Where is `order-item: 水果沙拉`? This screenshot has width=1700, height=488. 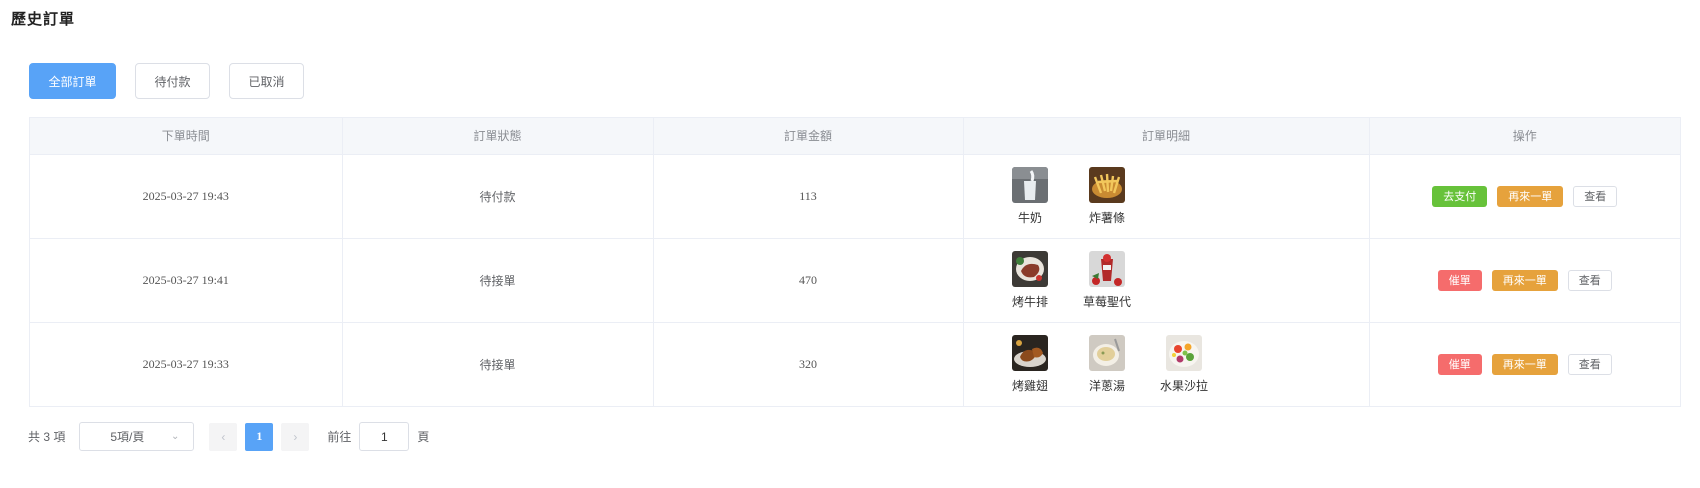
order-item: 水果沙拉 is located at coordinates (1184, 364).